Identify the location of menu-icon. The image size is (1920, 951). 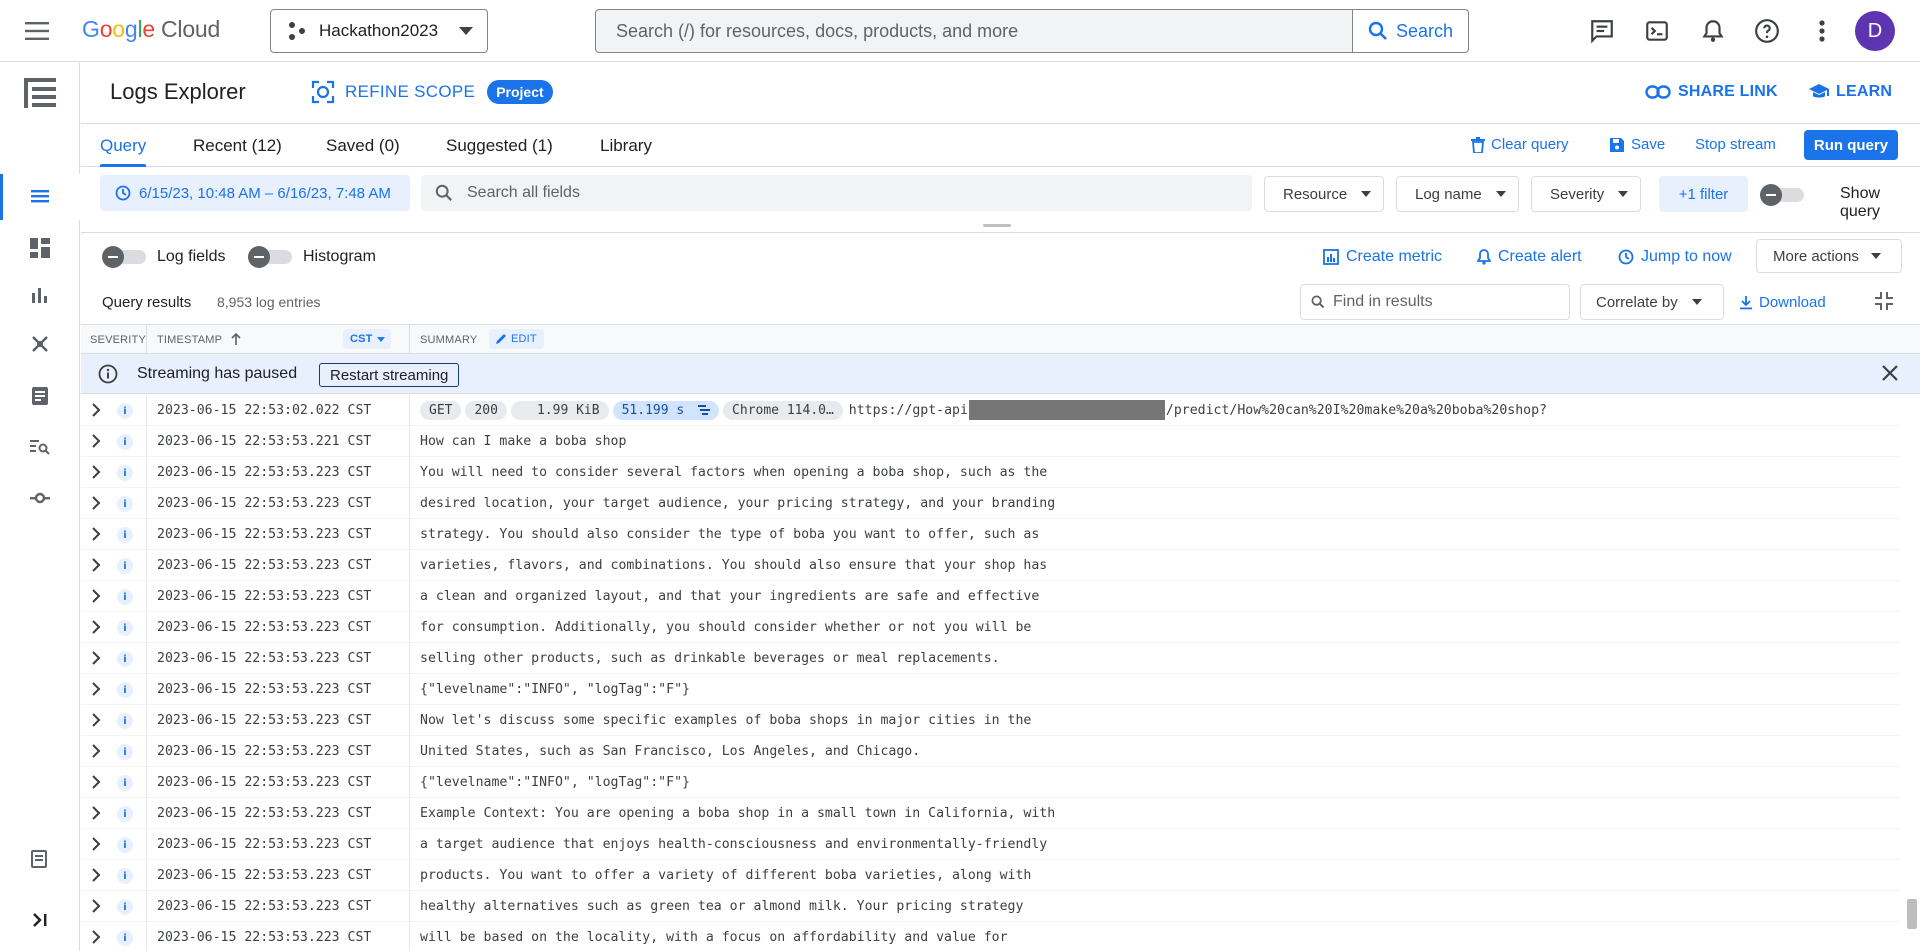
(37, 31).